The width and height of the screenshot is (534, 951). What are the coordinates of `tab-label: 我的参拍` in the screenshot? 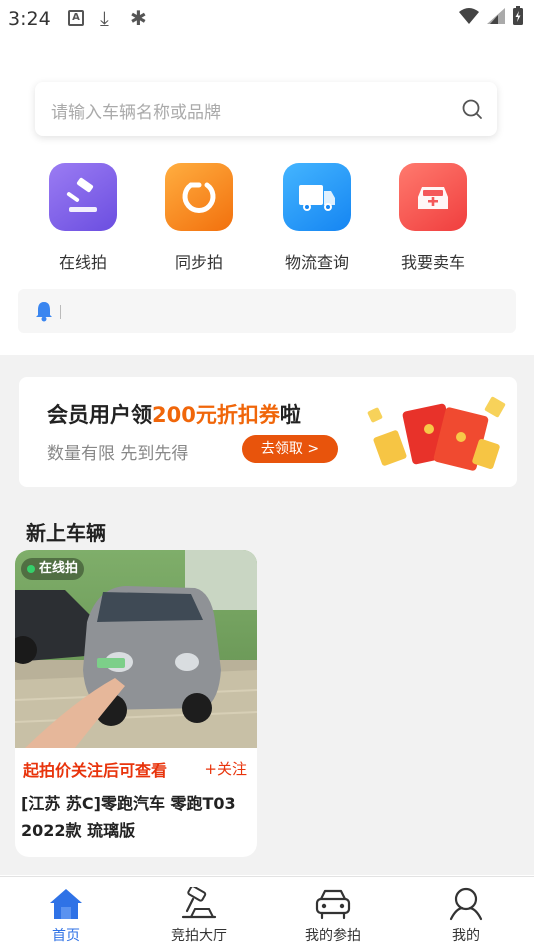 It's located at (333, 936).